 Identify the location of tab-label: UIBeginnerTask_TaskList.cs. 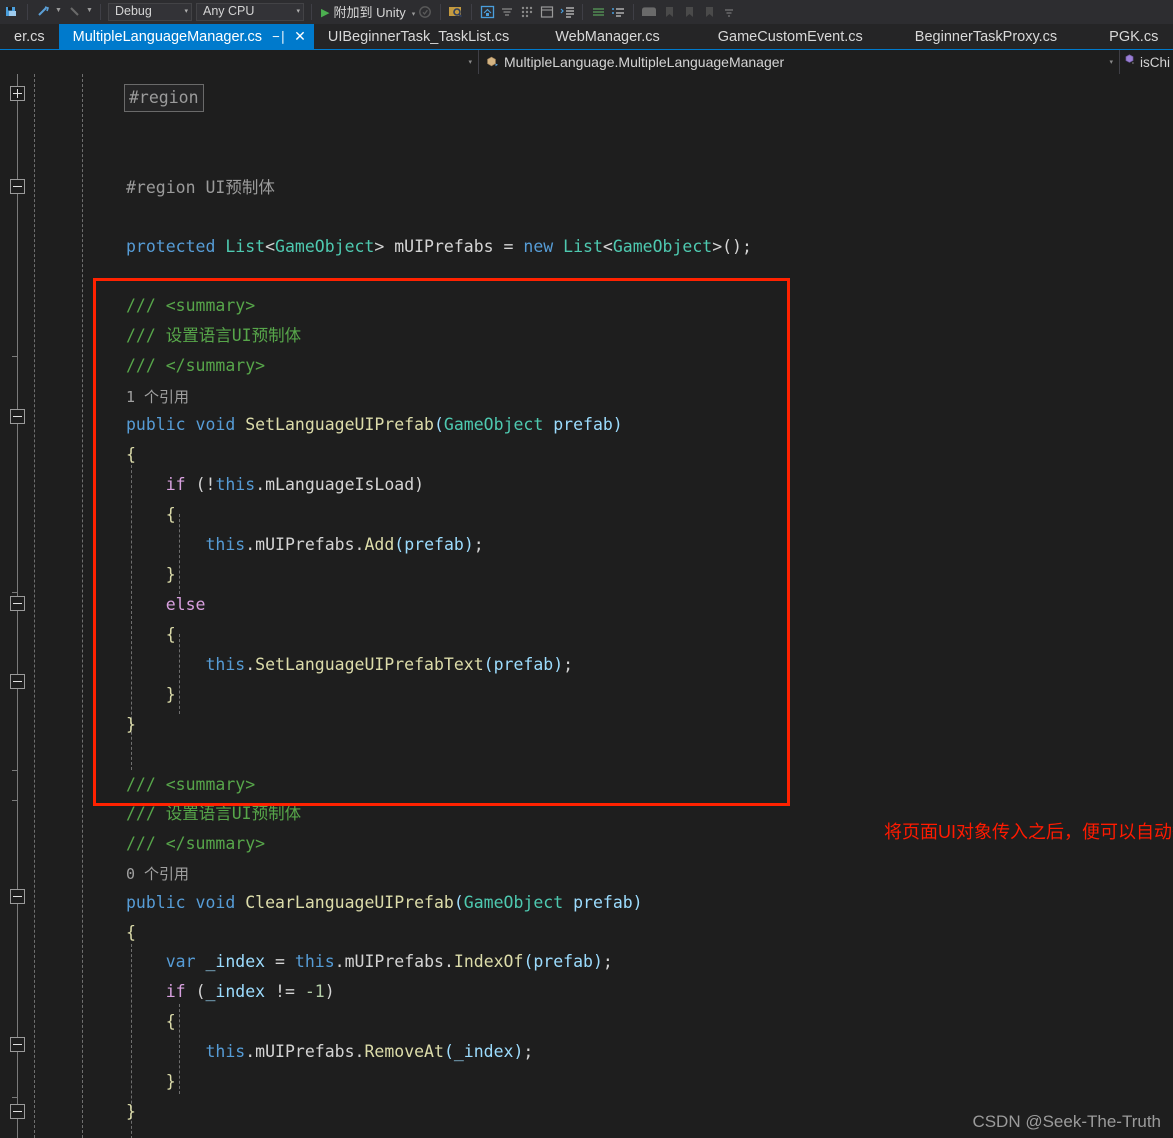
(418, 36).